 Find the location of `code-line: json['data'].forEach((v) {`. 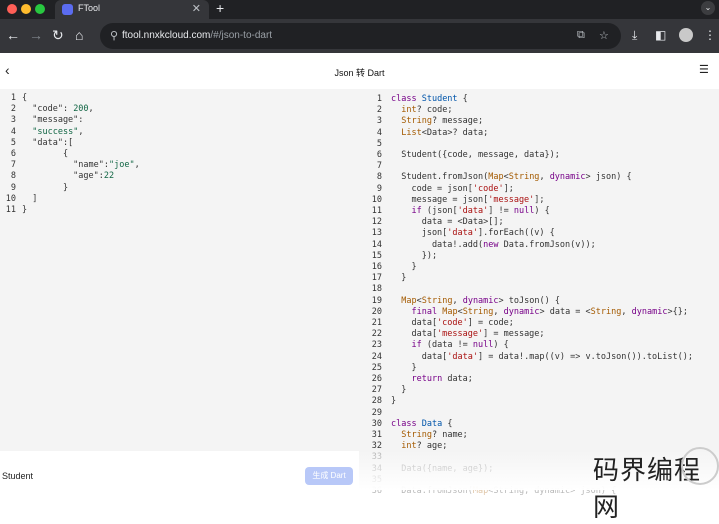

code-line: json['data'].forEach((v) { is located at coordinates (473, 233).